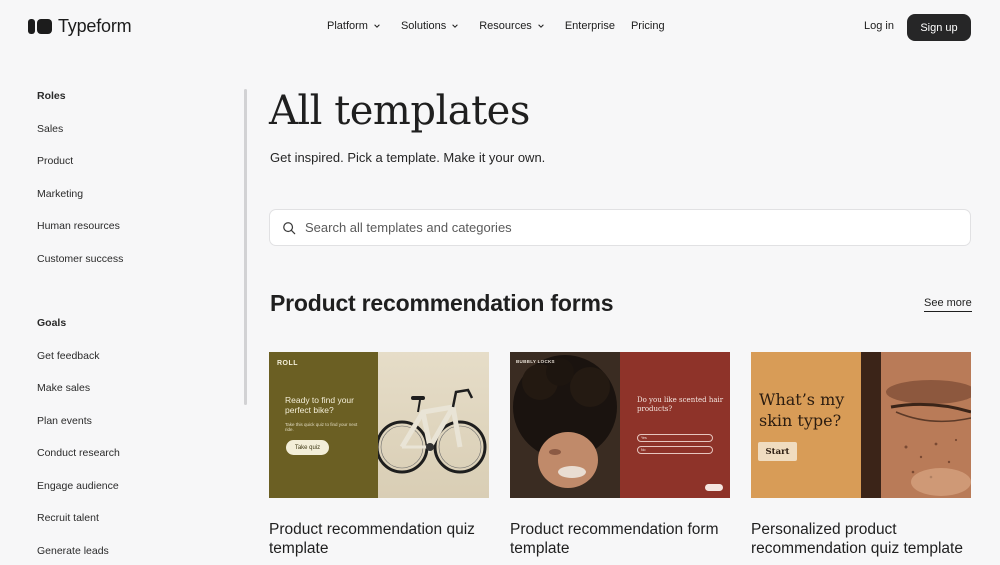 This screenshot has width=1000, height=565. I want to click on skin-closeup-photo, so click(916, 425).